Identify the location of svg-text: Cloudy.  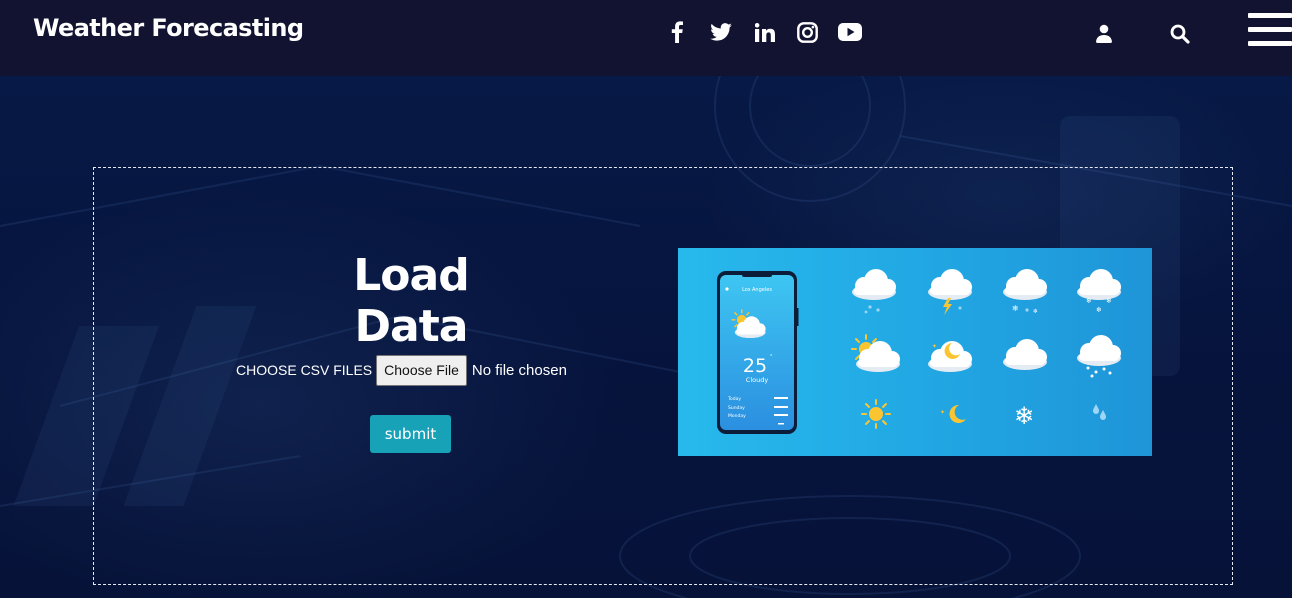
(757, 380).